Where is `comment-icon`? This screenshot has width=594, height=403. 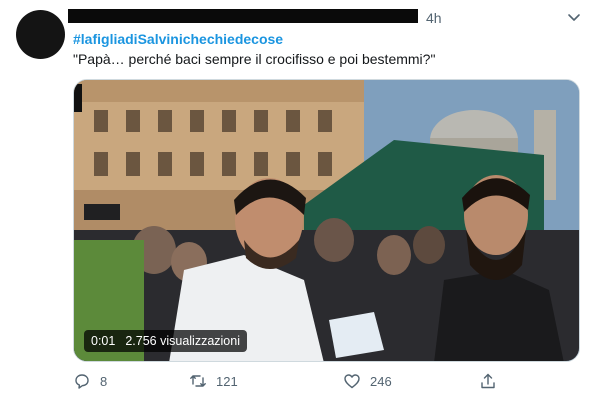 comment-icon is located at coordinates (82, 381).